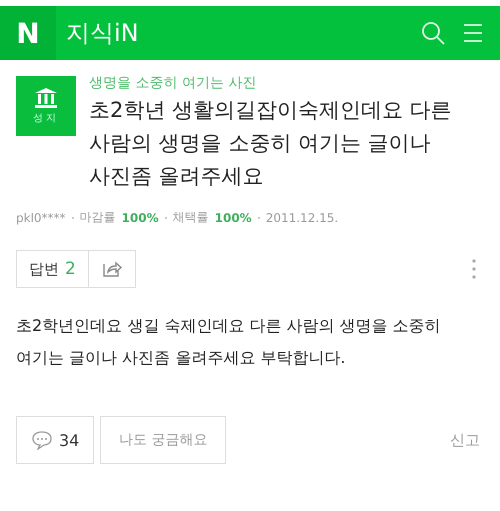 Image resolution: width=500 pixels, height=511 pixels. What do you see at coordinates (433, 33) in the screenshot?
I see `search-icon` at bounding box center [433, 33].